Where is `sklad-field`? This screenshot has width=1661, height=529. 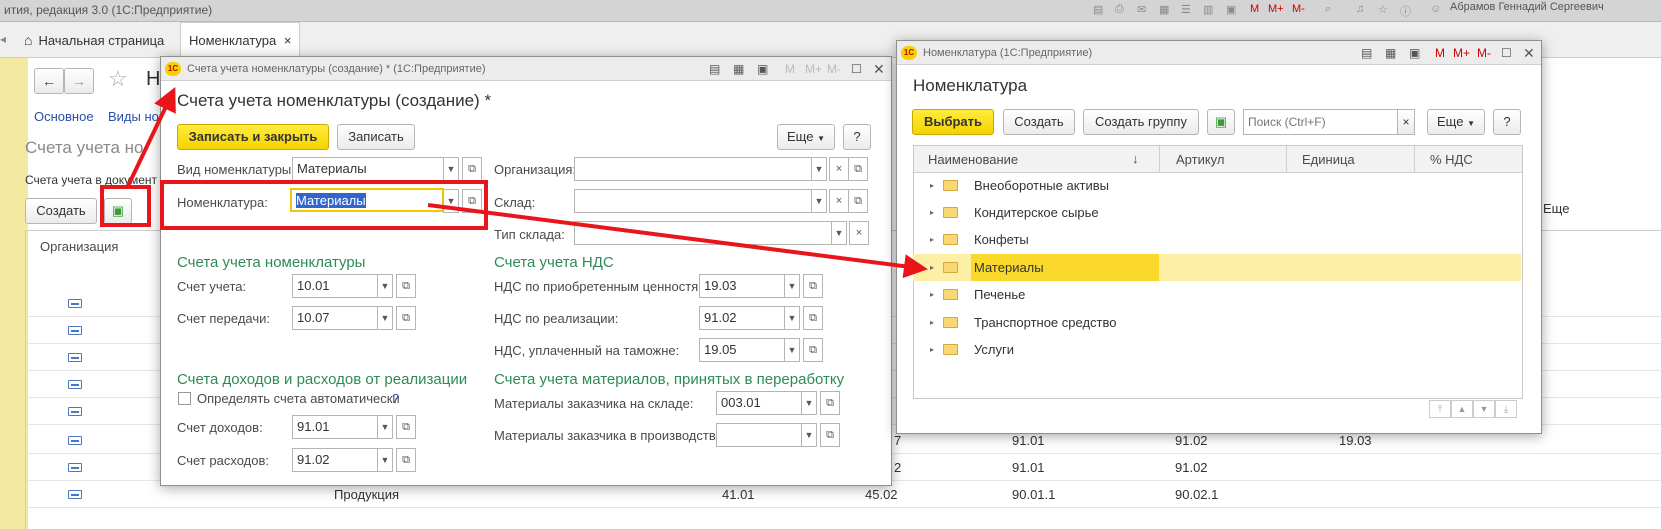 sklad-field is located at coordinates (693, 201).